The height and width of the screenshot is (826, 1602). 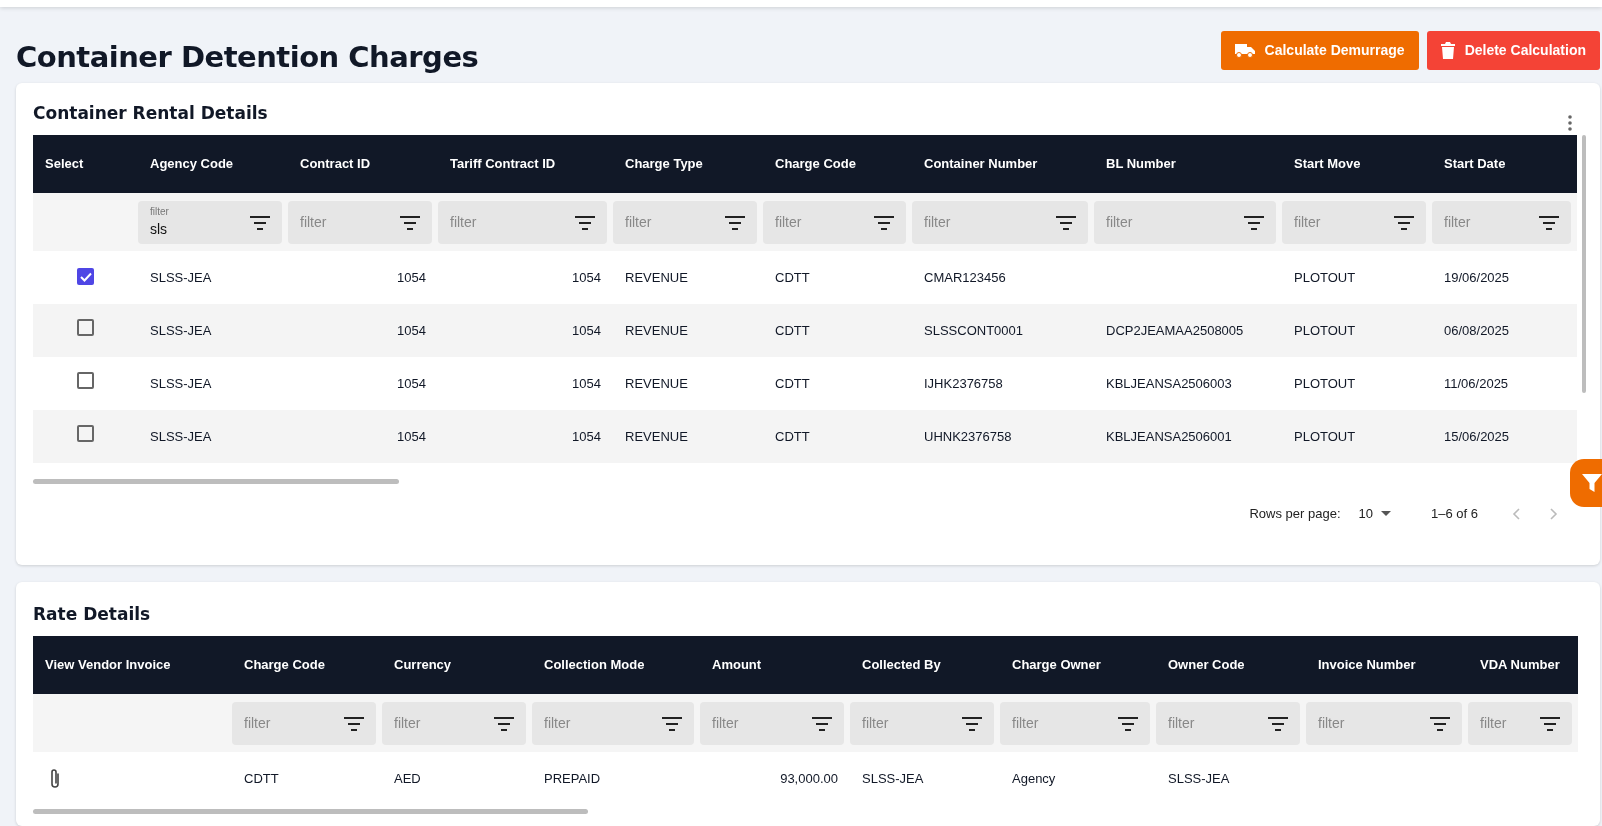 What do you see at coordinates (363, 164) in the screenshot?
I see `column-header: Contract ID` at bounding box center [363, 164].